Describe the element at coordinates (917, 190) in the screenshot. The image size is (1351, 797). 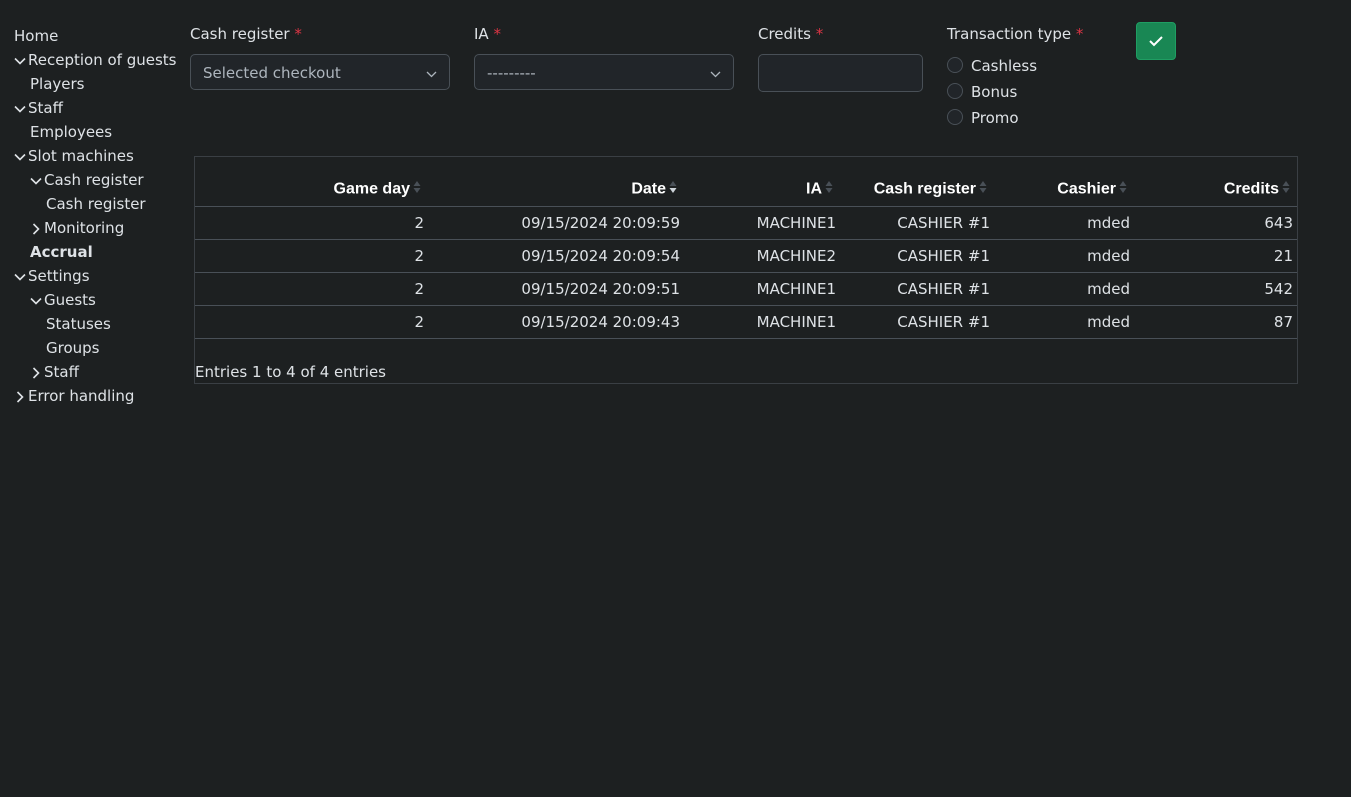
I see `column-header-cash-register: Cash register` at that location.